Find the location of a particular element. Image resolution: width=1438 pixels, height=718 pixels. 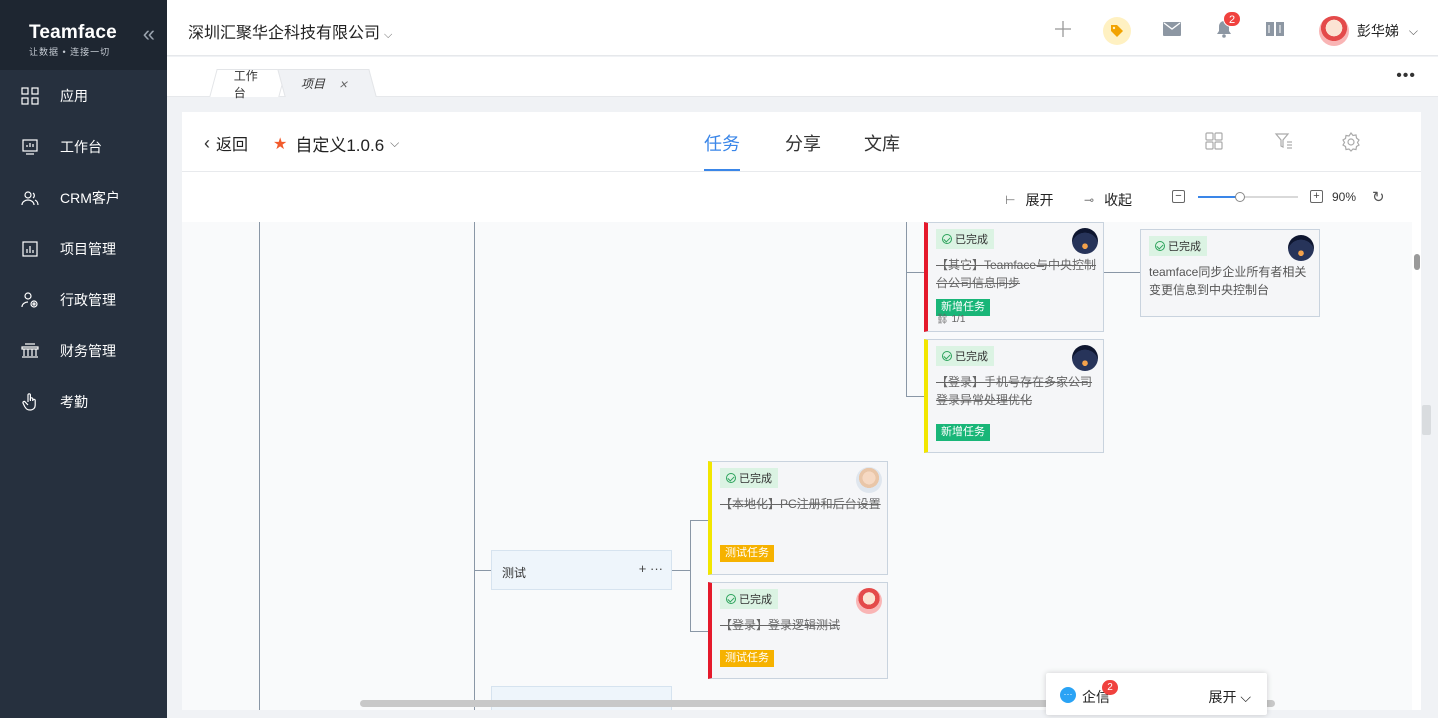

tab-label: 项目 is located at coordinates (314, 84).